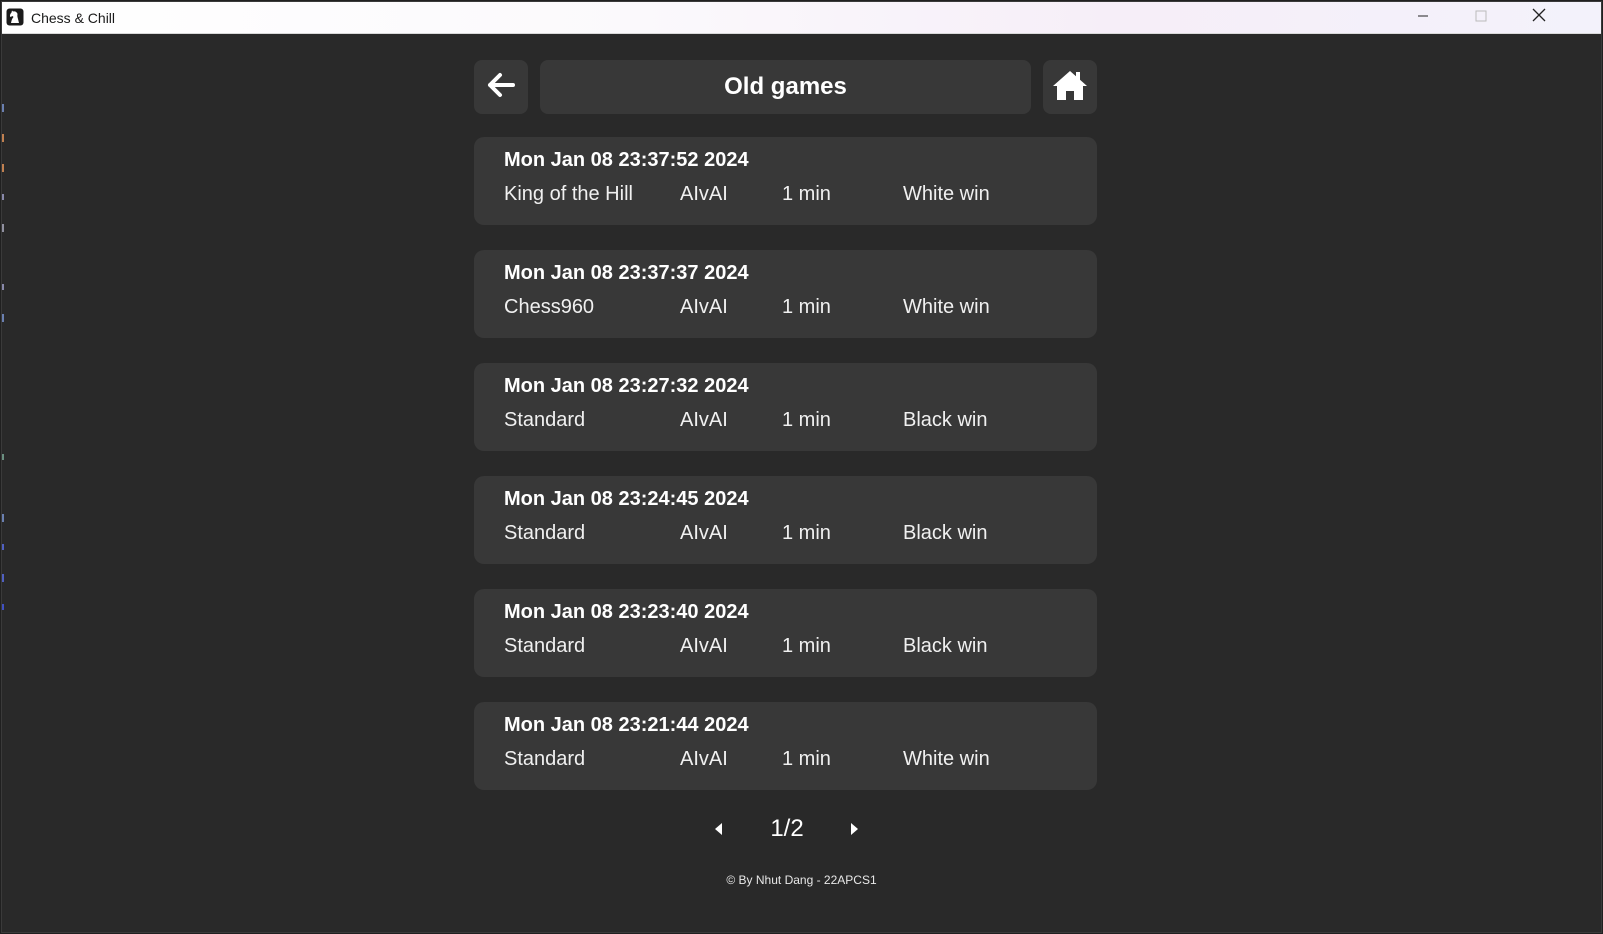  Describe the element at coordinates (626, 499) in the screenshot. I see `game-date: Mon Jan 08 23:24:45 2024` at that location.